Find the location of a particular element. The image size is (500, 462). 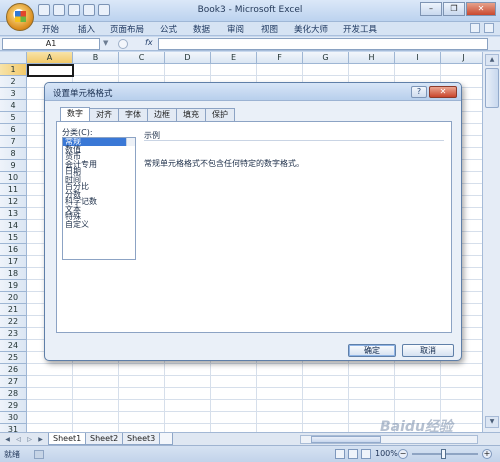

window-close-button: ✕ is located at coordinates (481, 9).